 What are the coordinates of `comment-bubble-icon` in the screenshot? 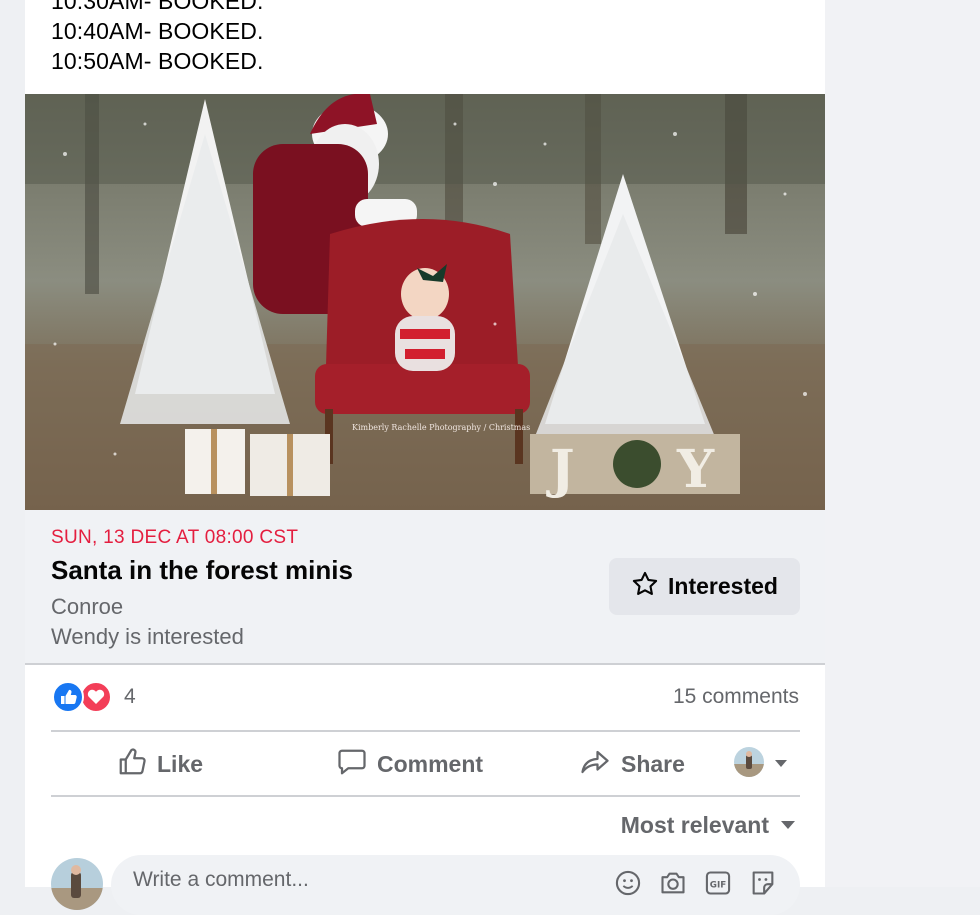 It's located at (352, 764).